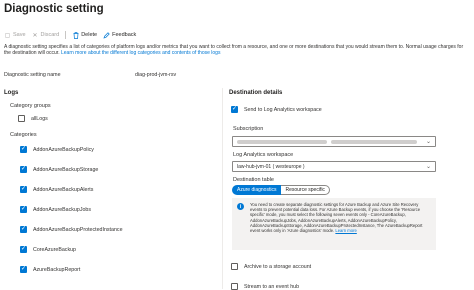 This screenshot has height=290, width=474. Describe the element at coordinates (222, 188) in the screenshot. I see `column-divider` at that location.